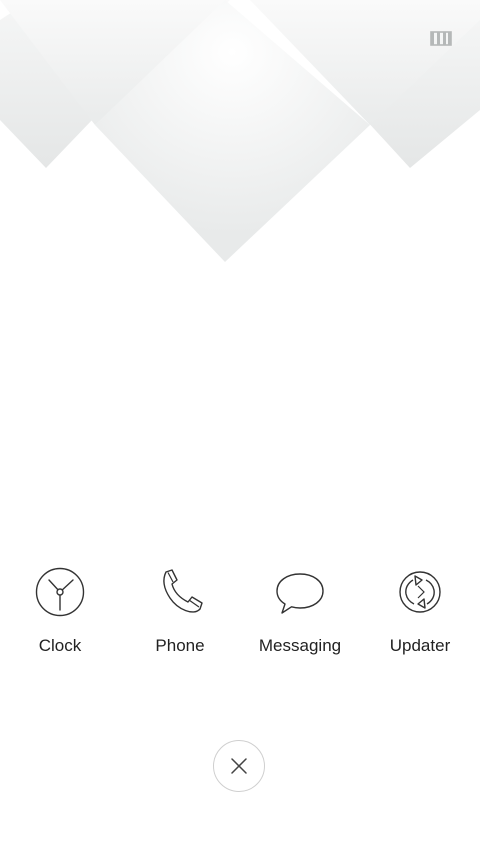  Describe the element at coordinates (420, 645) in the screenshot. I see `app-label: Updater` at that location.